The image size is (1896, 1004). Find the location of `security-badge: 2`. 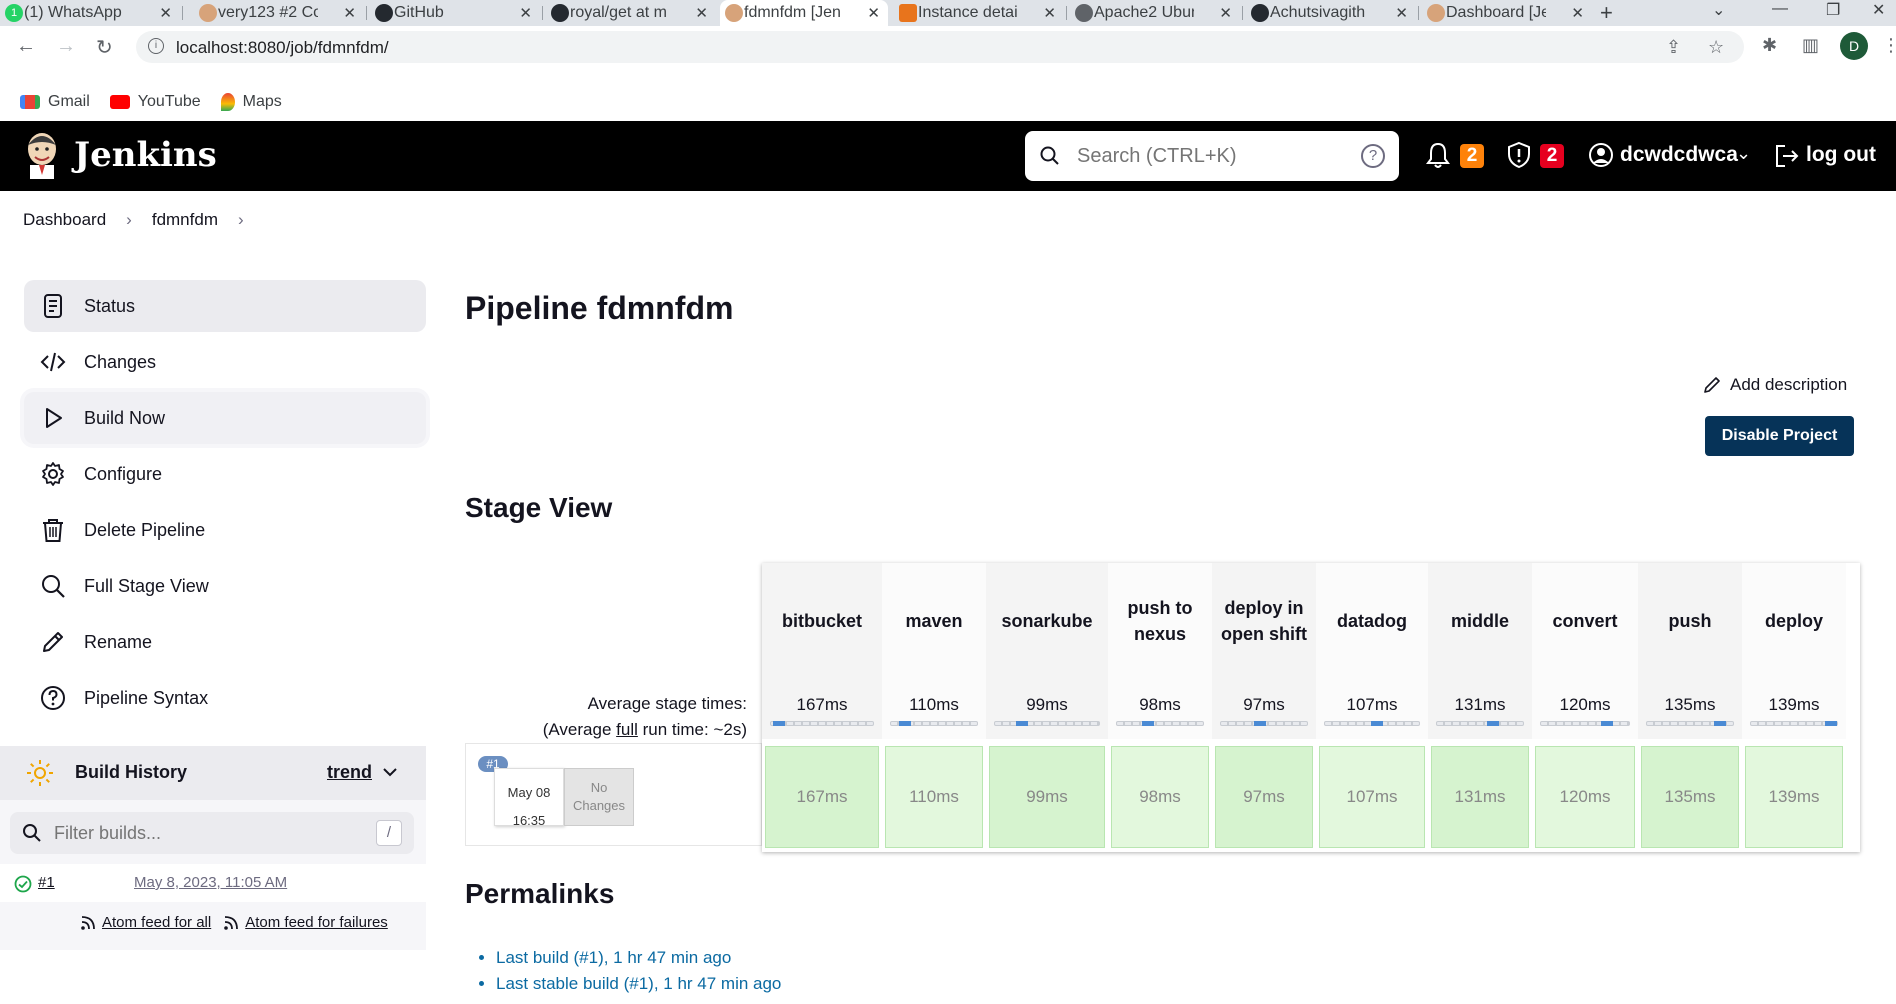

security-badge: 2 is located at coordinates (1552, 156).